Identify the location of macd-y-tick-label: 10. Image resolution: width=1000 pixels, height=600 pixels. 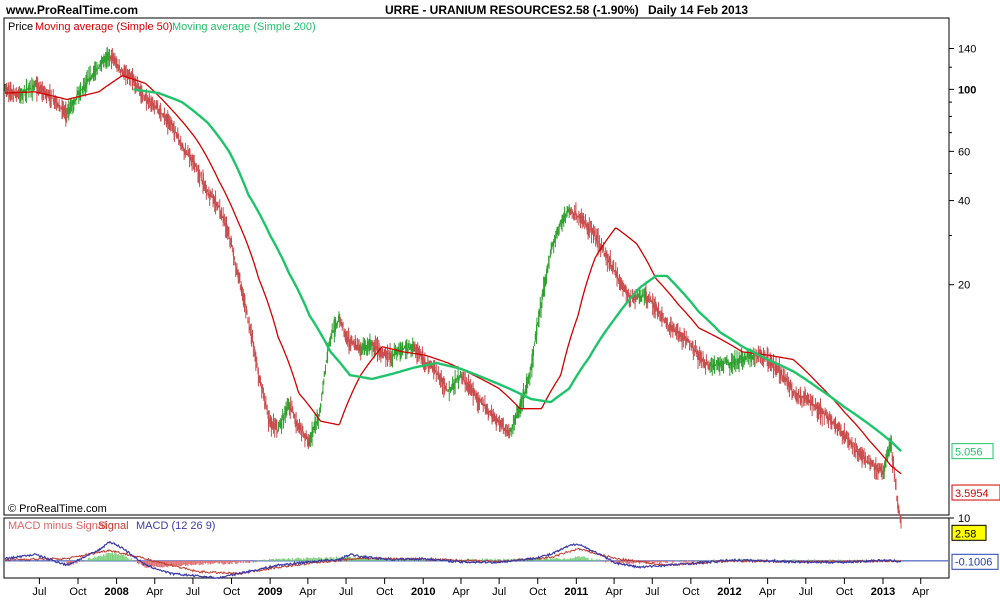
(964, 519).